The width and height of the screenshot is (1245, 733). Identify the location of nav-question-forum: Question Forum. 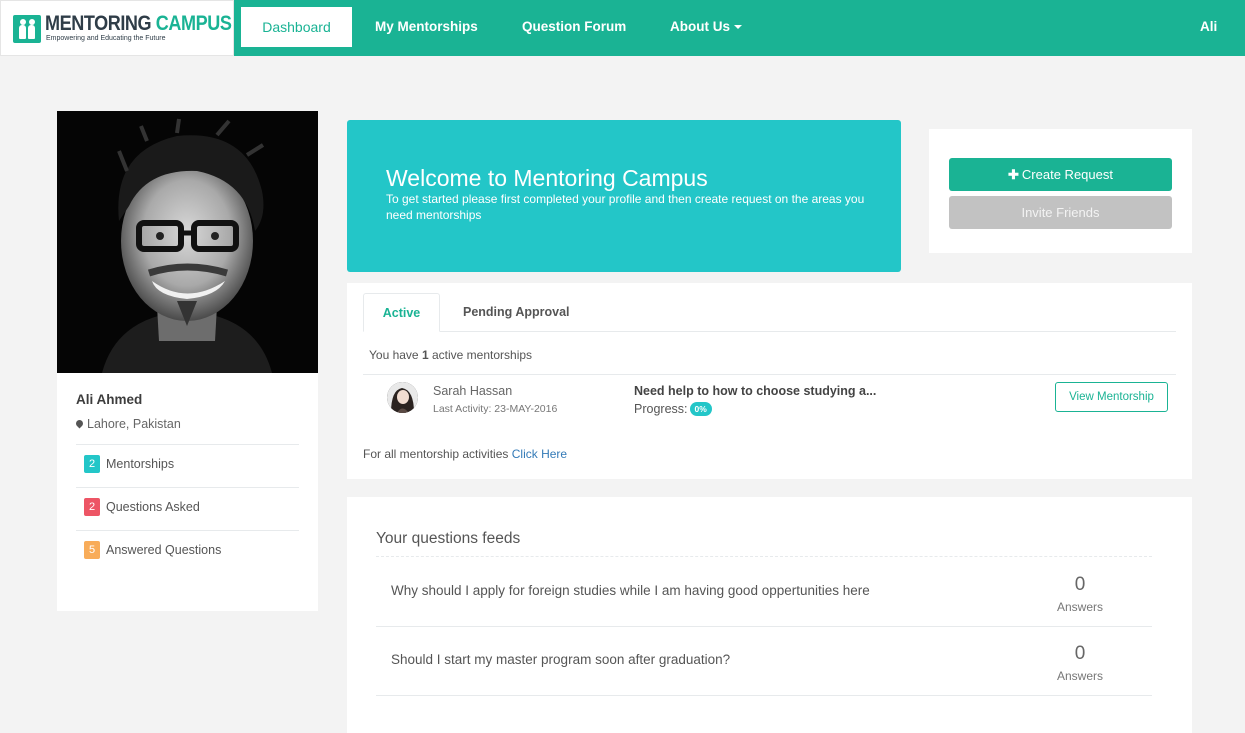
(574, 28).